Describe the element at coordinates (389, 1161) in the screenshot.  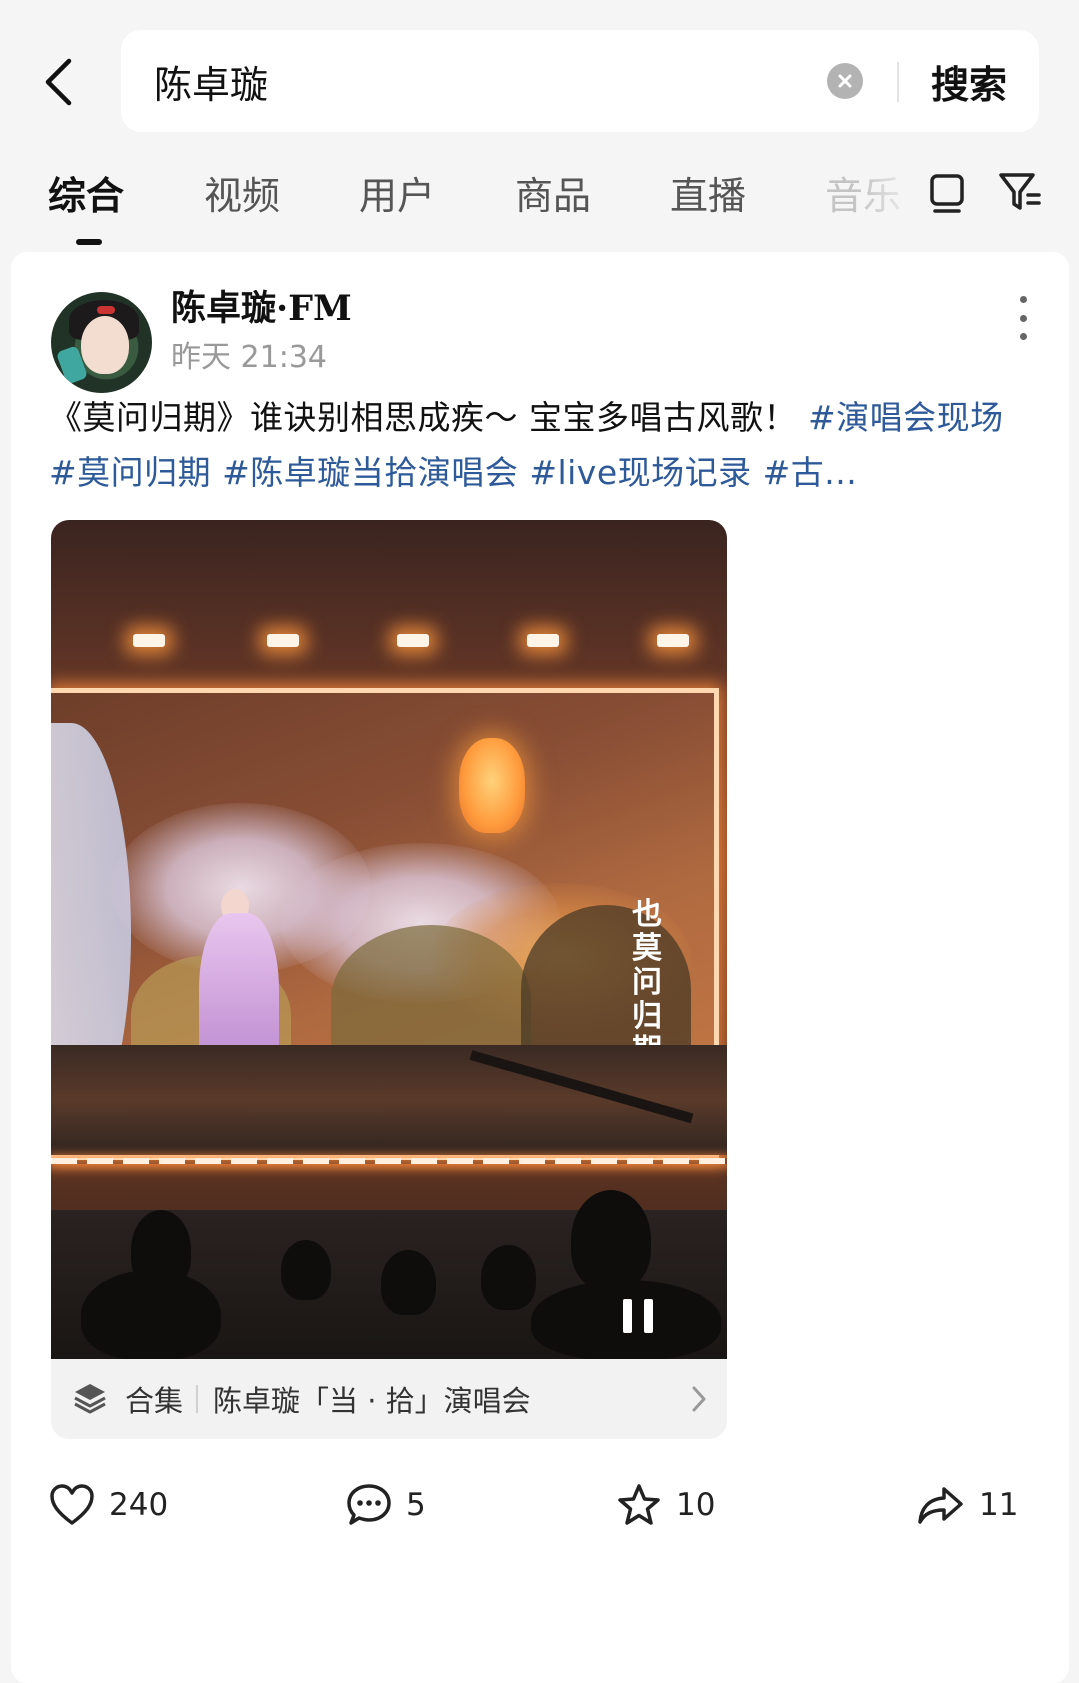
I see `stage-light-strip` at that location.